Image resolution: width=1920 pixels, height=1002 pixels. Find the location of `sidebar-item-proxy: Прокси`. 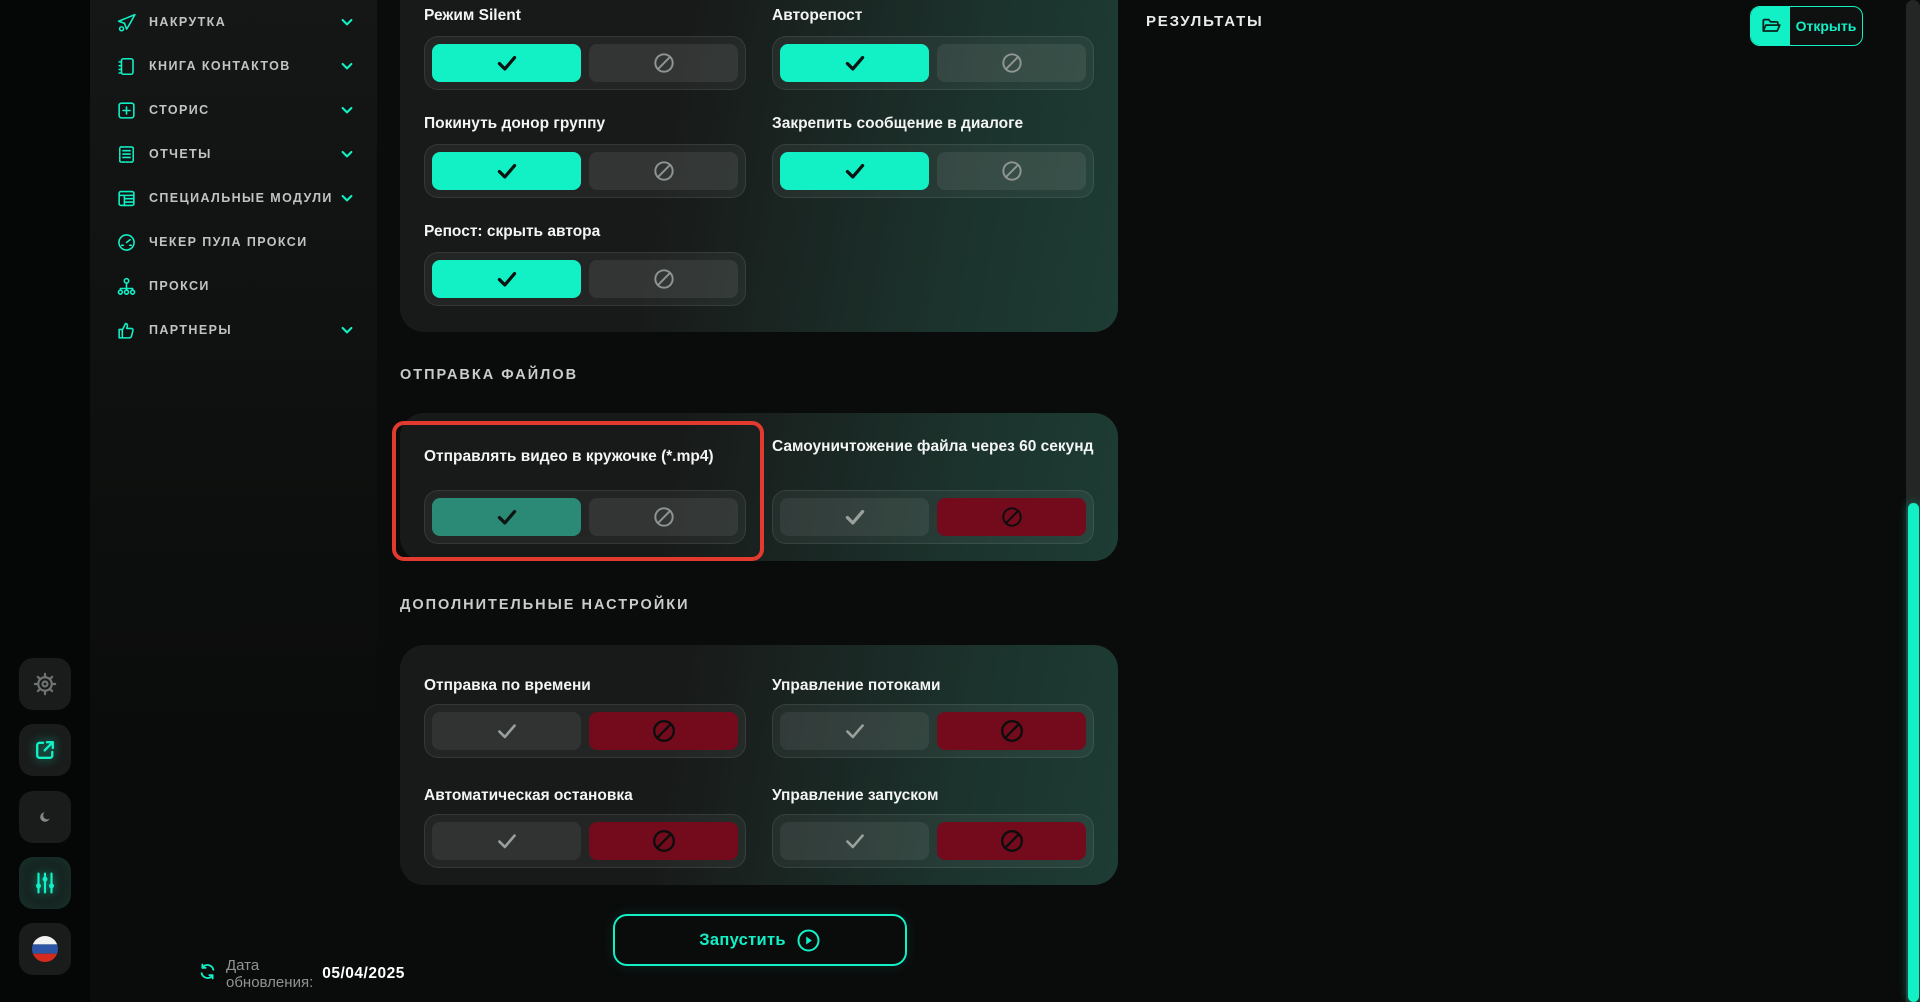

sidebar-item-proxy: Прокси is located at coordinates (233, 286).